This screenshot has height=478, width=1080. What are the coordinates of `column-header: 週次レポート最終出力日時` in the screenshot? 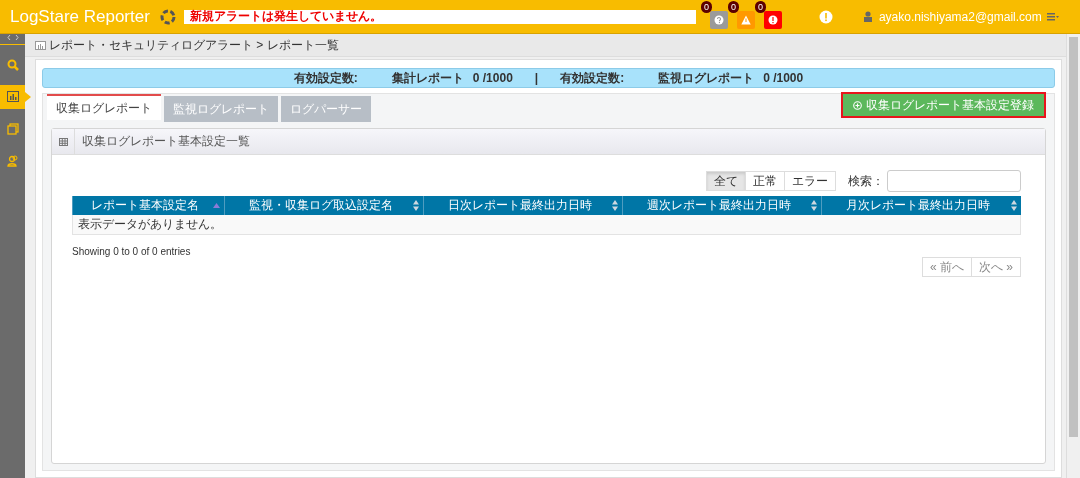 It's located at (722, 205).